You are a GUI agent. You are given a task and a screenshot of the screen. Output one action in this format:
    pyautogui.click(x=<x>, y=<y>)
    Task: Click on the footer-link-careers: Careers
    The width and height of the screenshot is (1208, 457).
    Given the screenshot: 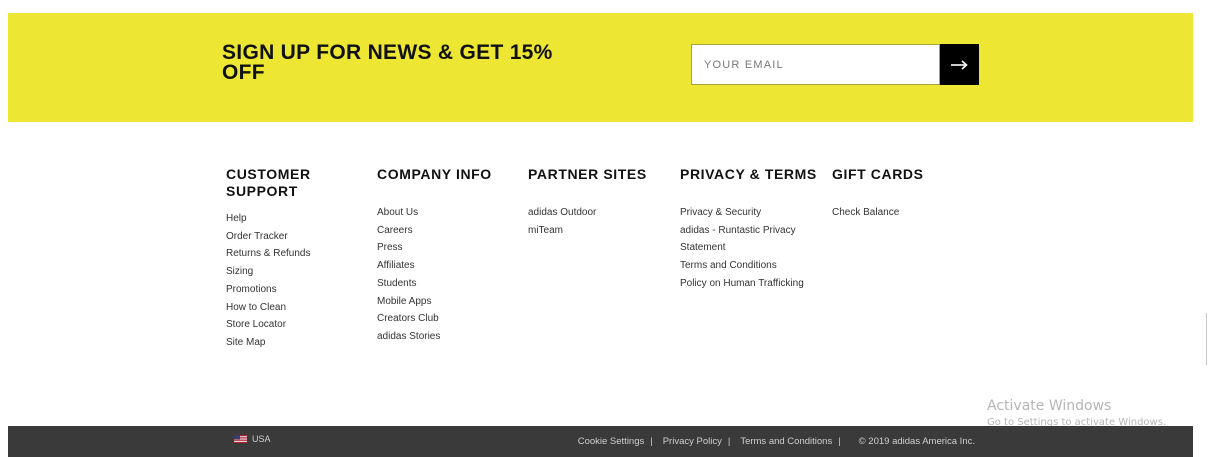 What is the action you would take?
    pyautogui.click(x=447, y=231)
    